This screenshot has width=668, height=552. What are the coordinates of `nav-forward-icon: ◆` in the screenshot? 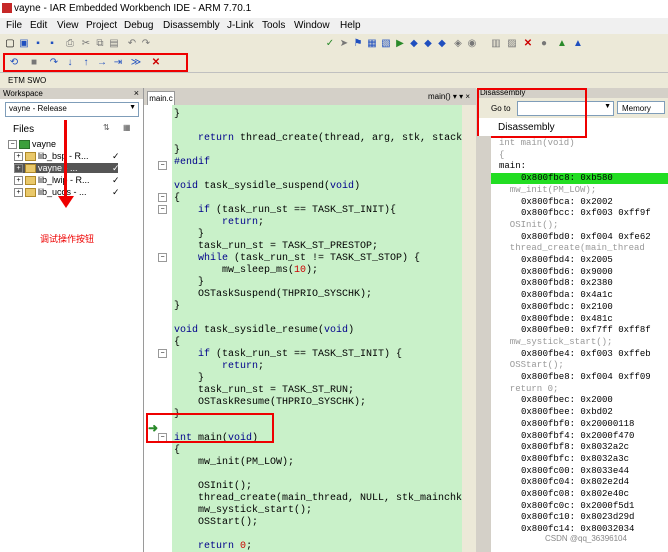 It's located at (428, 44).